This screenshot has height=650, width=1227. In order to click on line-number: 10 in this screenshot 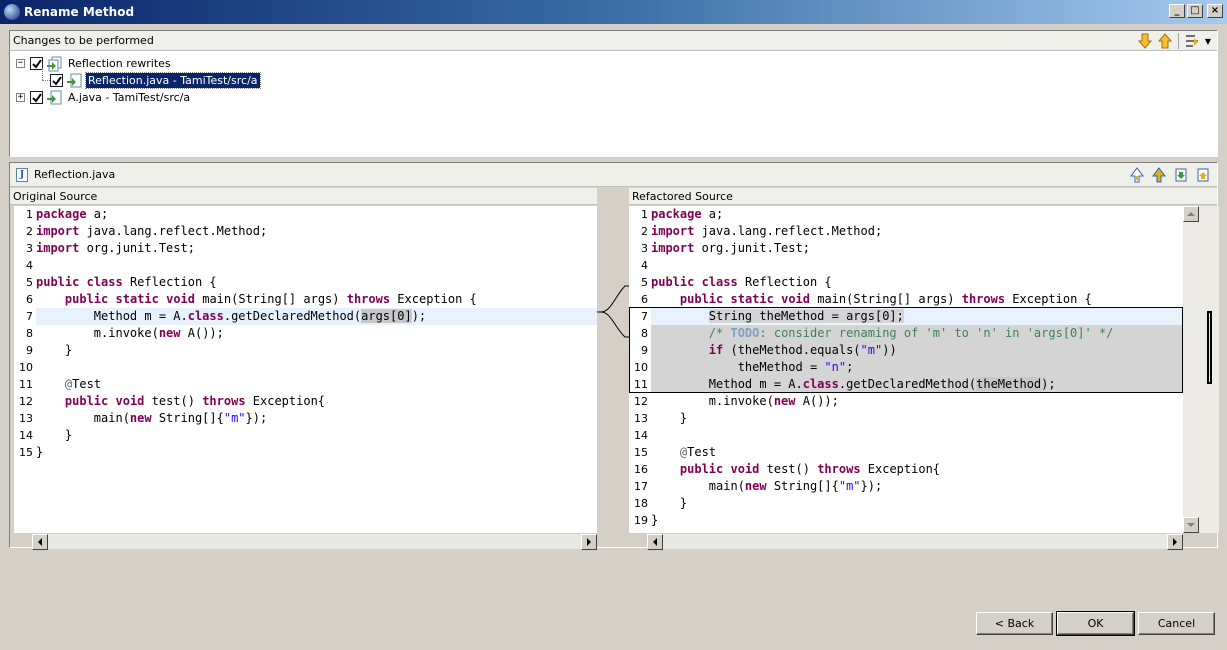, I will do `click(641, 367)`.